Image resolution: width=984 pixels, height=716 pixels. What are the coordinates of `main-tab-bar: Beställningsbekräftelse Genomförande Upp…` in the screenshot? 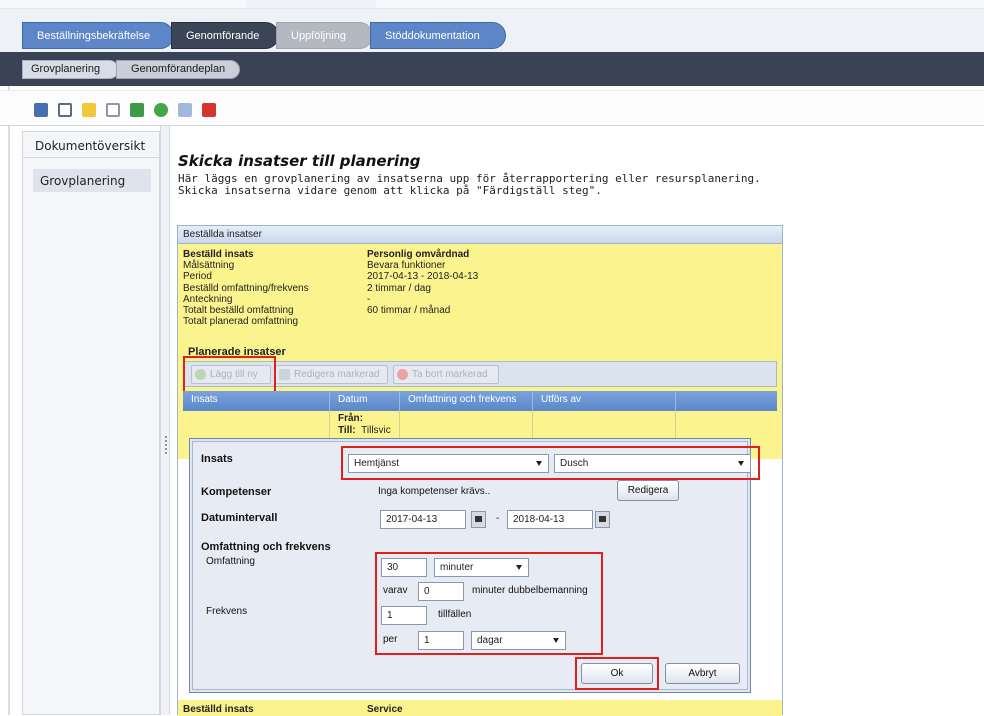 It's located at (492, 30).